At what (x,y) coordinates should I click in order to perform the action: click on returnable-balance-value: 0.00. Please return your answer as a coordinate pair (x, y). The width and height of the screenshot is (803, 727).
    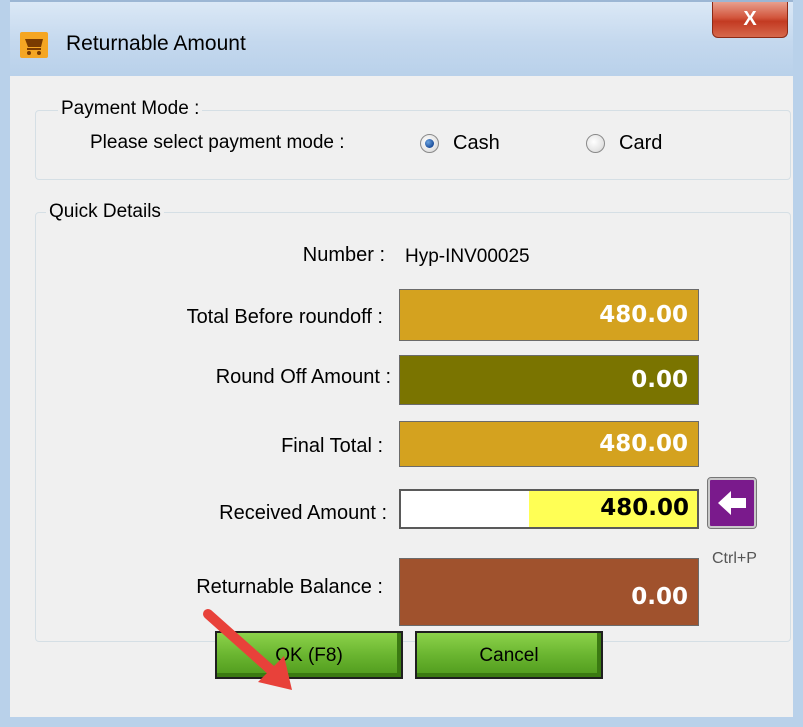
    Looking at the image, I should click on (549, 592).